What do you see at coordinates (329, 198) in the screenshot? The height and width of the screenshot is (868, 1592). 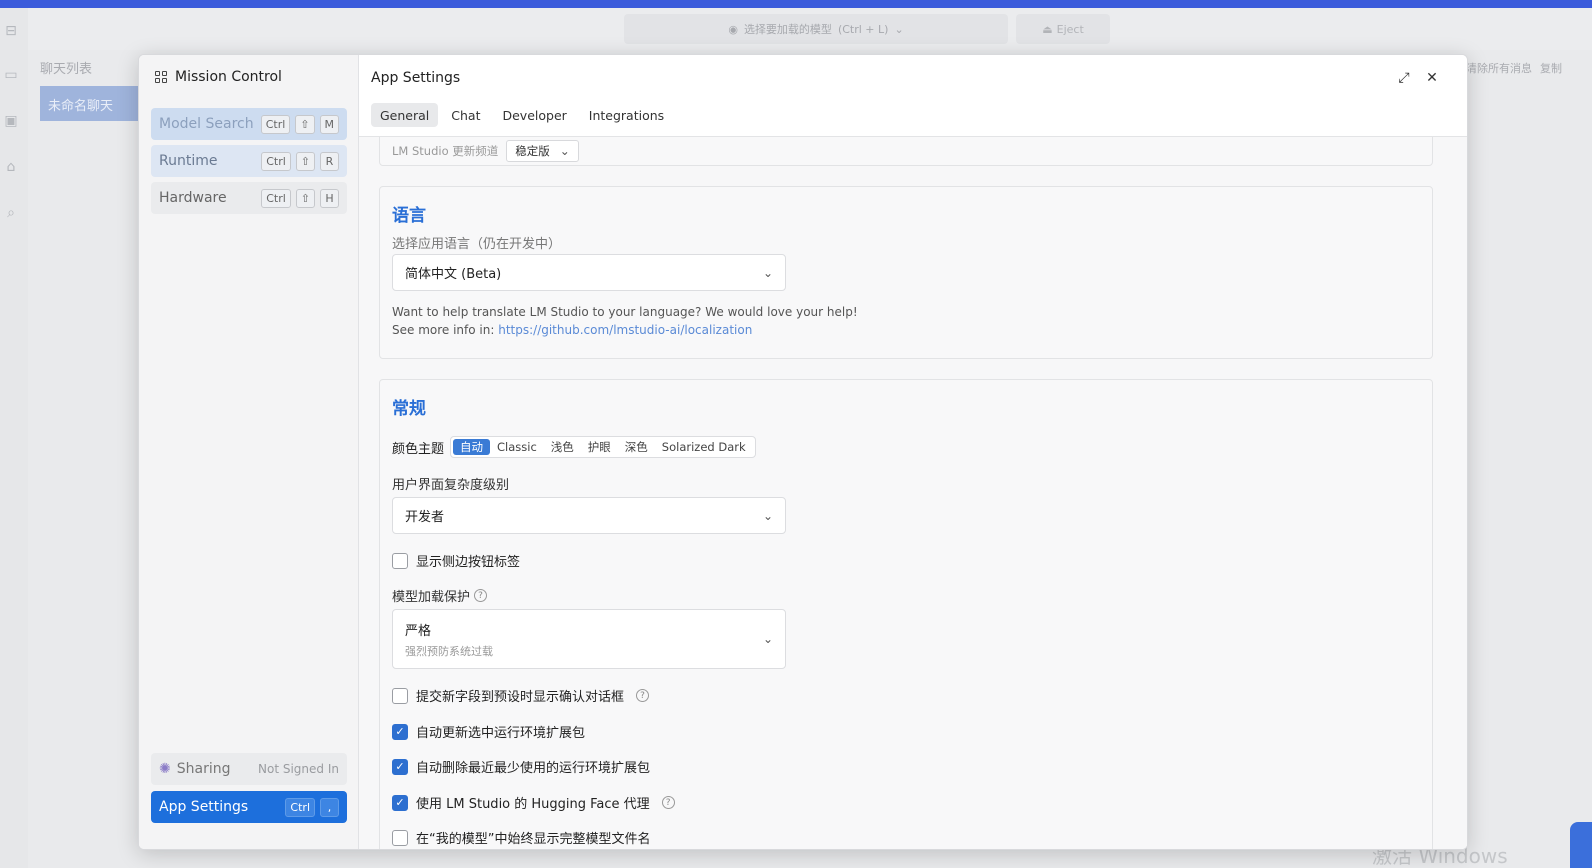 I see `kbd-key: H` at bounding box center [329, 198].